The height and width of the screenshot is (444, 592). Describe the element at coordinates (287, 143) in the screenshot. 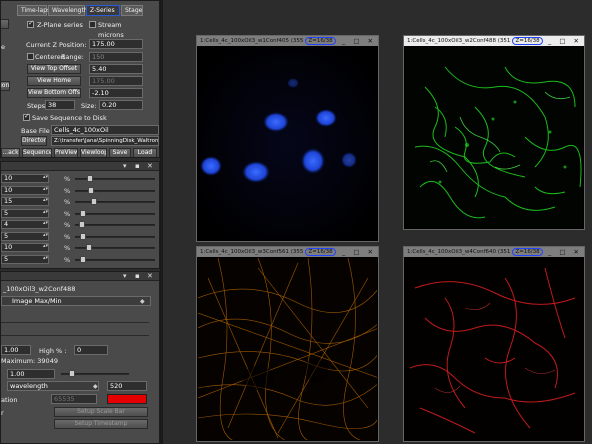

I see `nuclei-image` at that location.